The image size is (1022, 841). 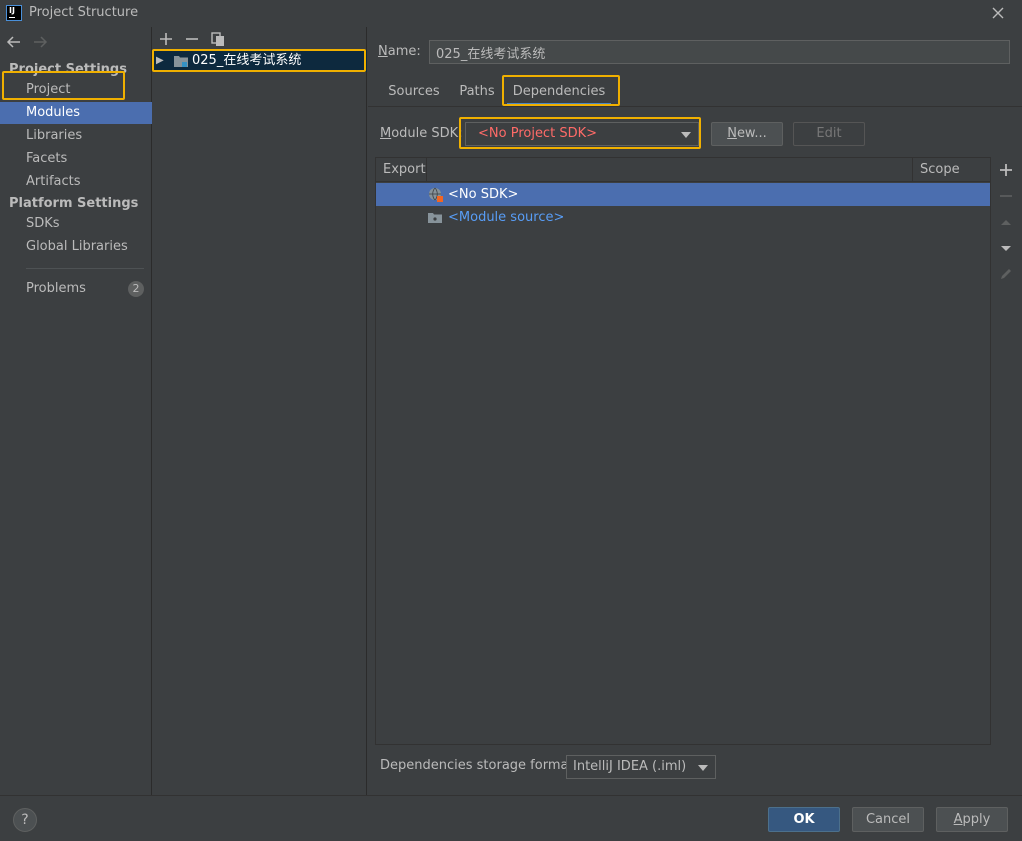 I want to click on sidebar-item-modules: Modules, so click(x=76, y=113).